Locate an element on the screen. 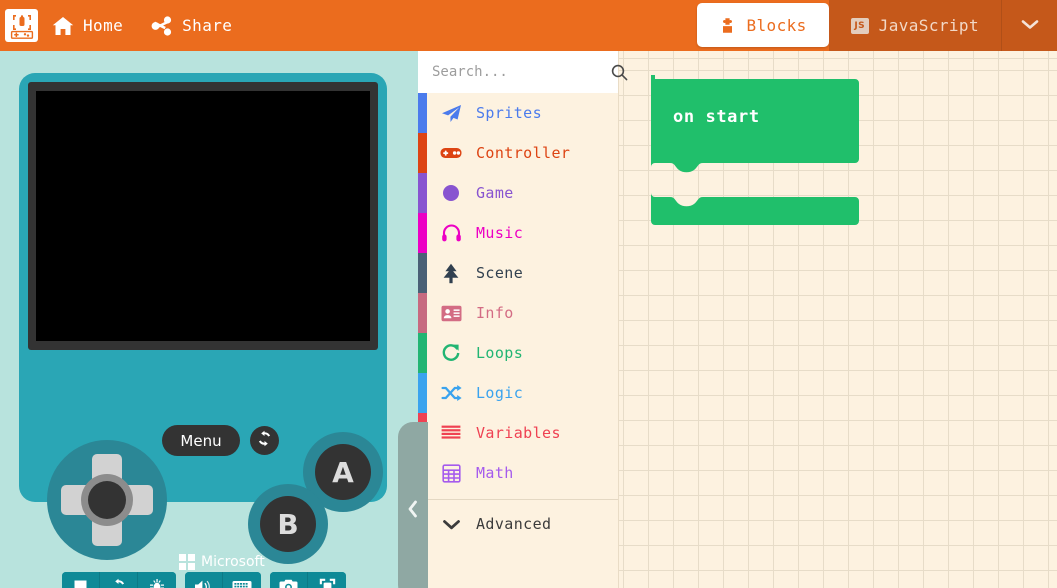 The width and height of the screenshot is (1057, 588). tab-javascript: JS JavaScript is located at coordinates (914, 25).